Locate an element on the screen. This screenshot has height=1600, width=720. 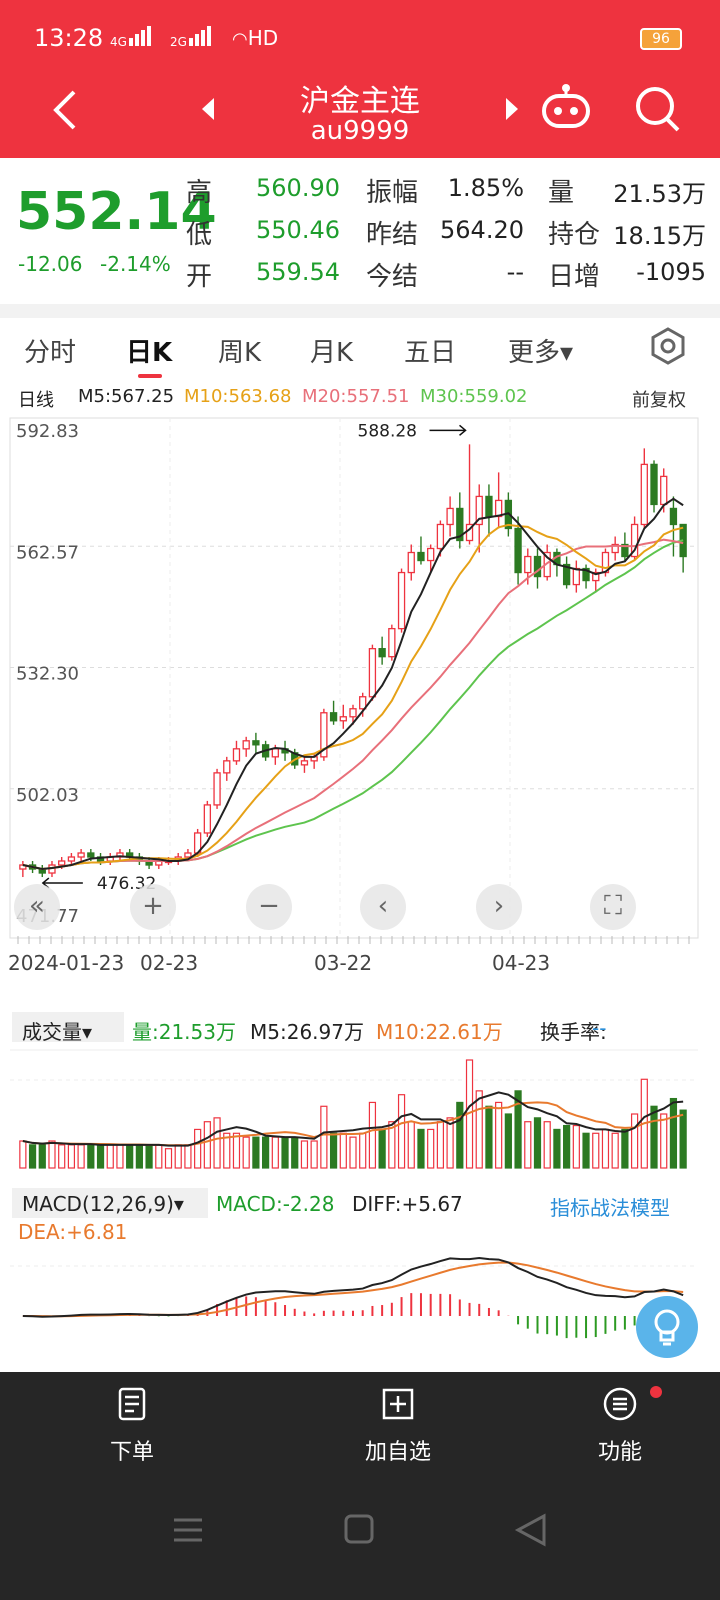
zoom-in-button: + is located at coordinates (153, 907).